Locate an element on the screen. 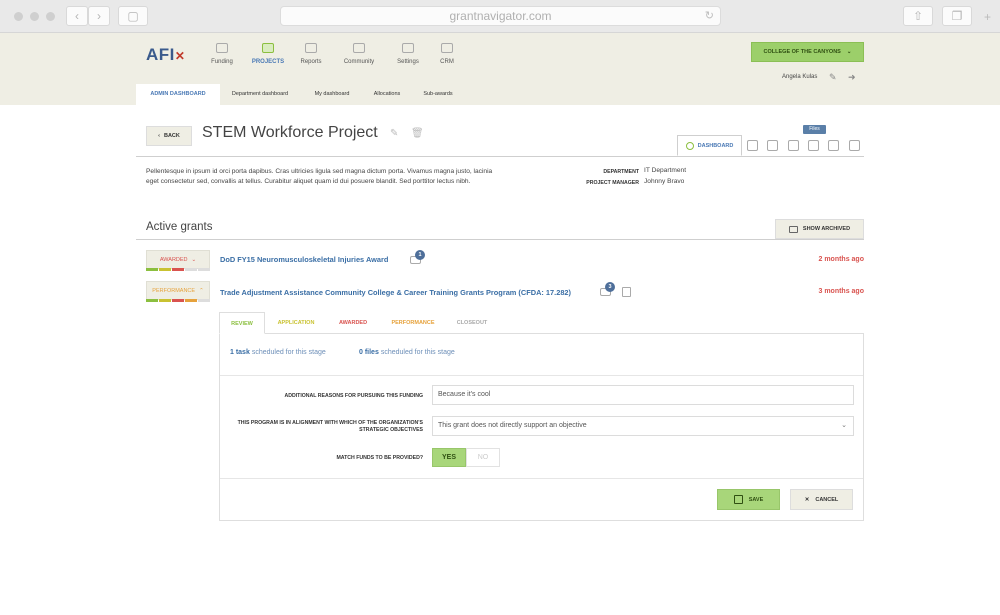 Image resolution: width=1000 pixels, height=615 pixels. save-label: SAVE is located at coordinates (756, 499).